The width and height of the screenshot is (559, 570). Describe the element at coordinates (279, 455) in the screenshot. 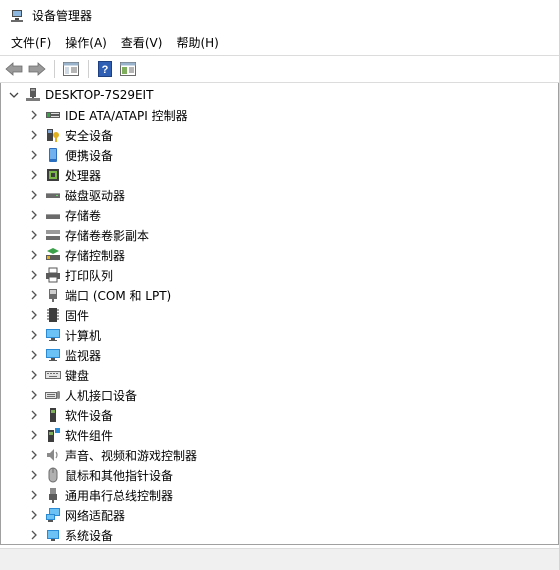

I see `tree-item-sound: 声音、视频和游戏控制器` at that location.